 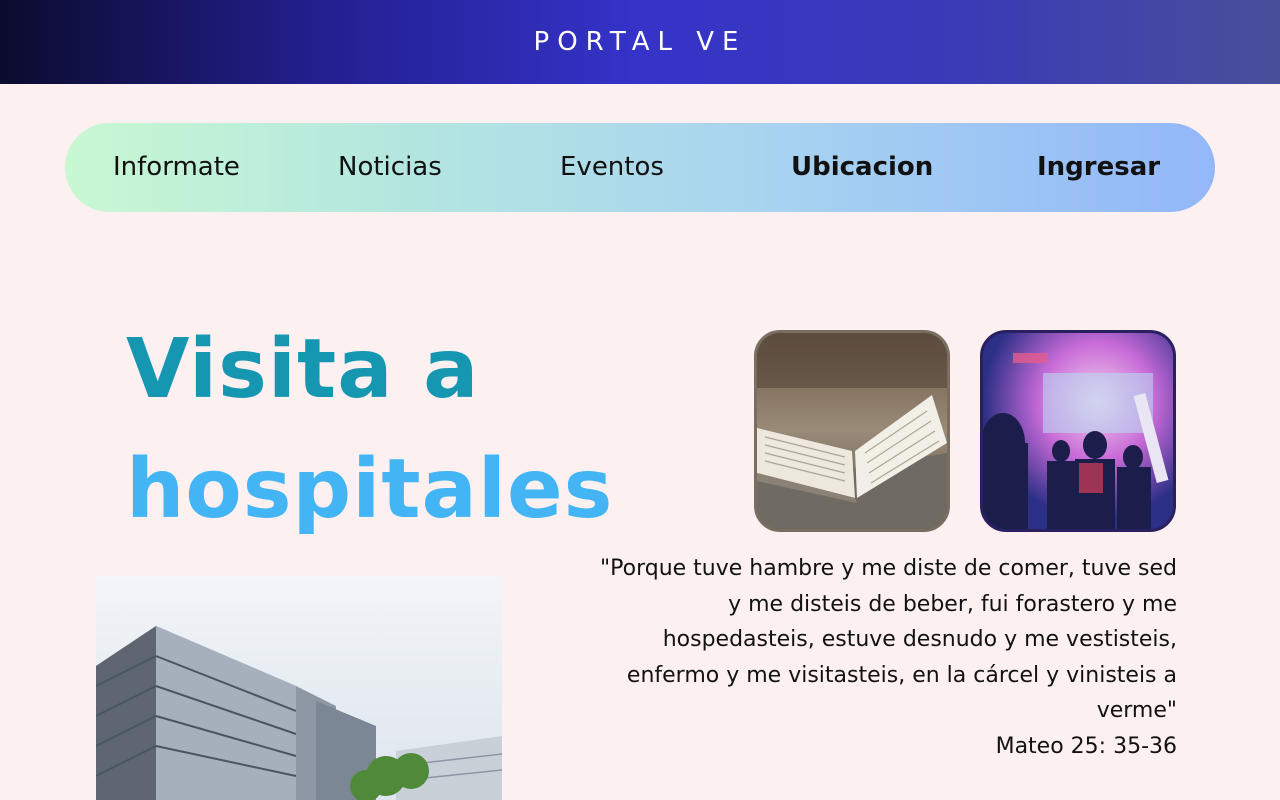 I want to click on brand-title: PORTAL VE, so click(x=640, y=42).